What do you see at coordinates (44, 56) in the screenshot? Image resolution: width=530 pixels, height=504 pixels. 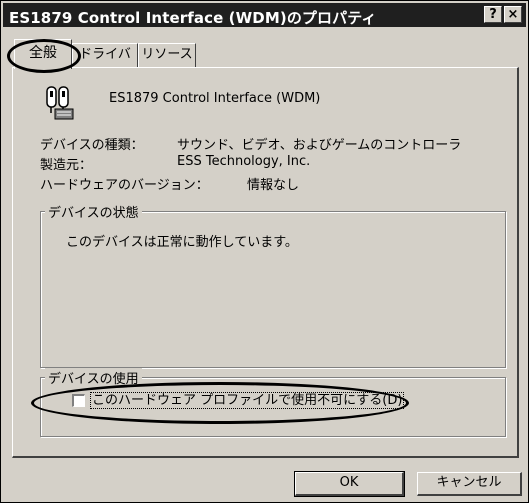 I see `annotation-ellipse-general-tab` at bounding box center [44, 56].